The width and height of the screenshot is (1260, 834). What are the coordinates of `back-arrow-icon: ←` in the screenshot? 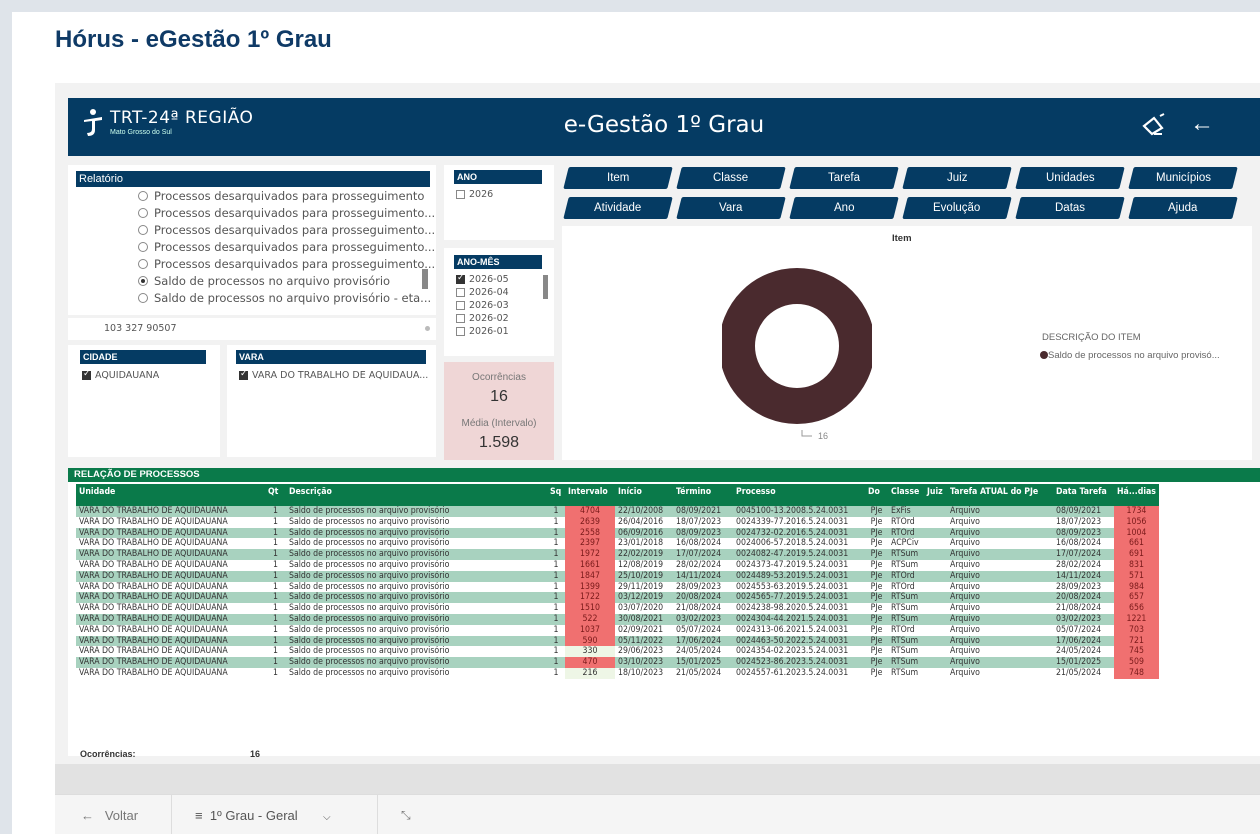 It's located at (1202, 124).